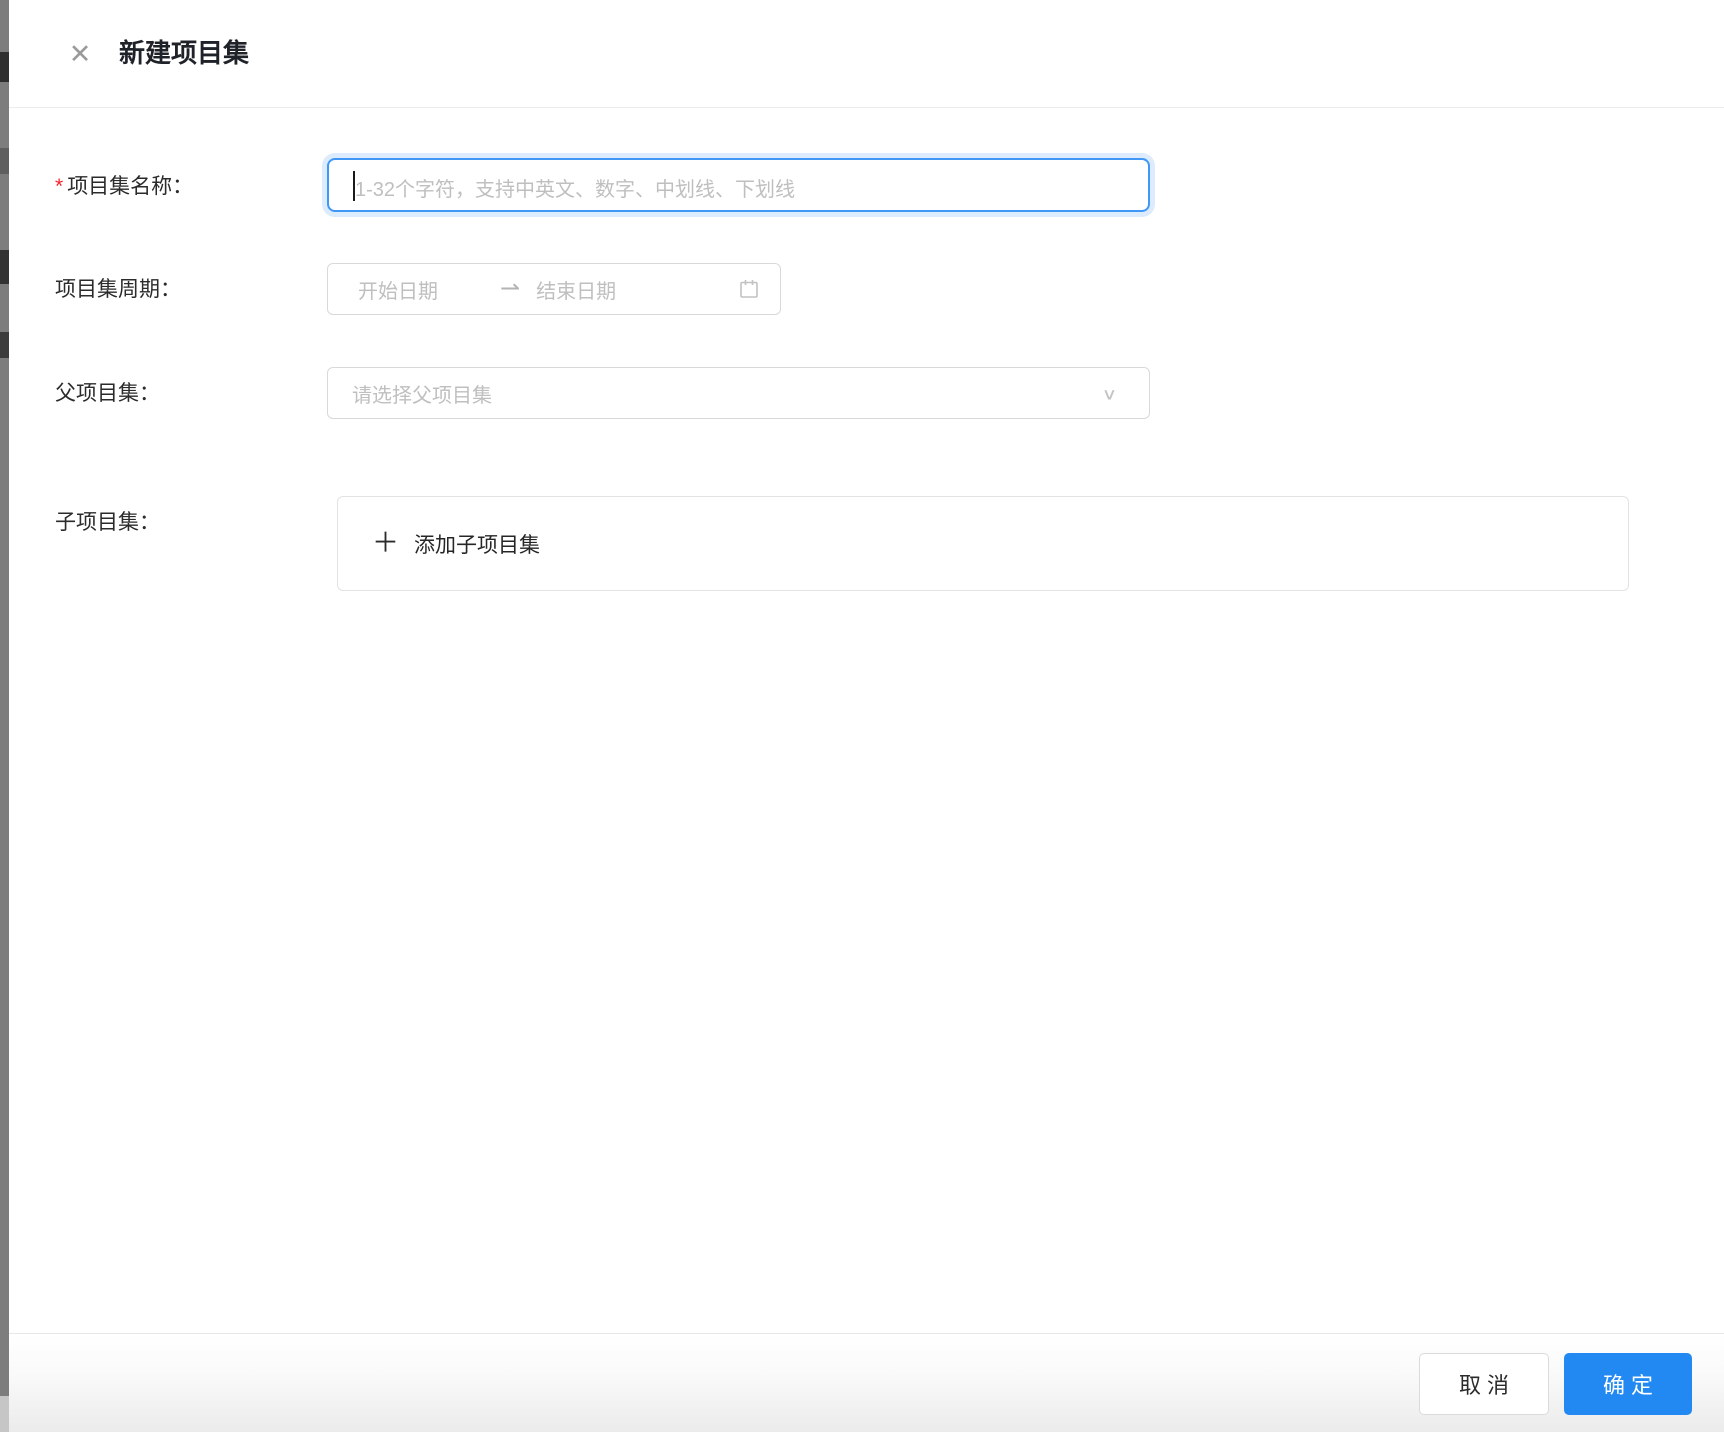  Describe the element at coordinates (749, 289) in the screenshot. I see `calendar-icon` at that location.